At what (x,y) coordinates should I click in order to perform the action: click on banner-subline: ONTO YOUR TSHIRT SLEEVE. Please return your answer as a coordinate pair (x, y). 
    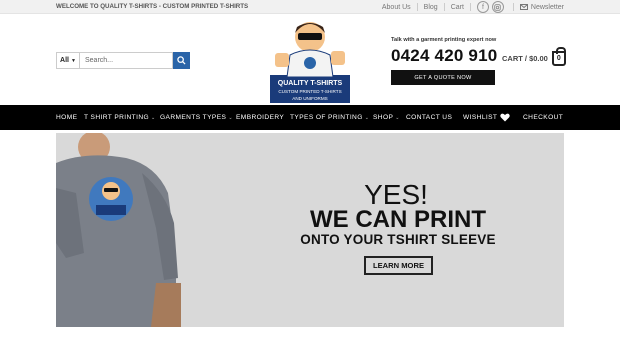
    Looking at the image, I should click on (398, 239).